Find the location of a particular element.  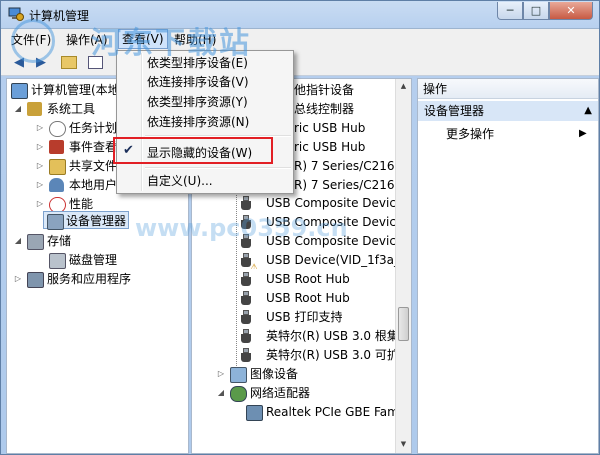

minimize-icon: ─ is located at coordinates (510, 10).